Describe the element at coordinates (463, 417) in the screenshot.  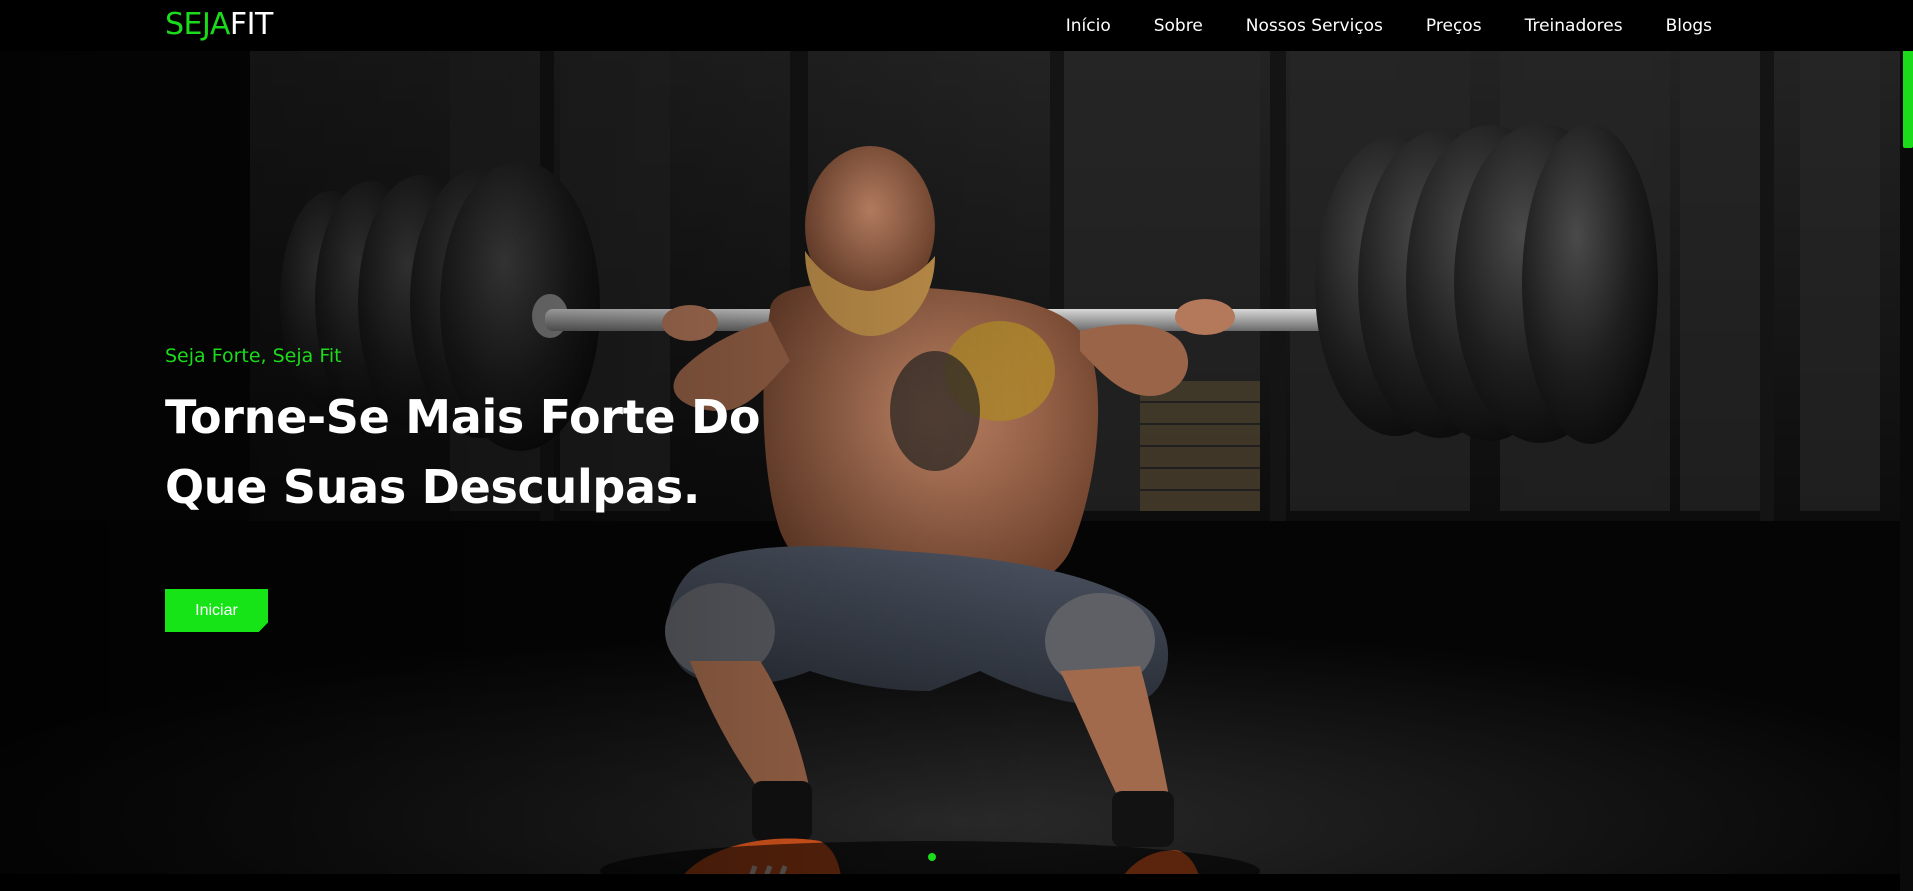
I see `hero-title-line1: Torne-Se Mais Forte Do` at that location.